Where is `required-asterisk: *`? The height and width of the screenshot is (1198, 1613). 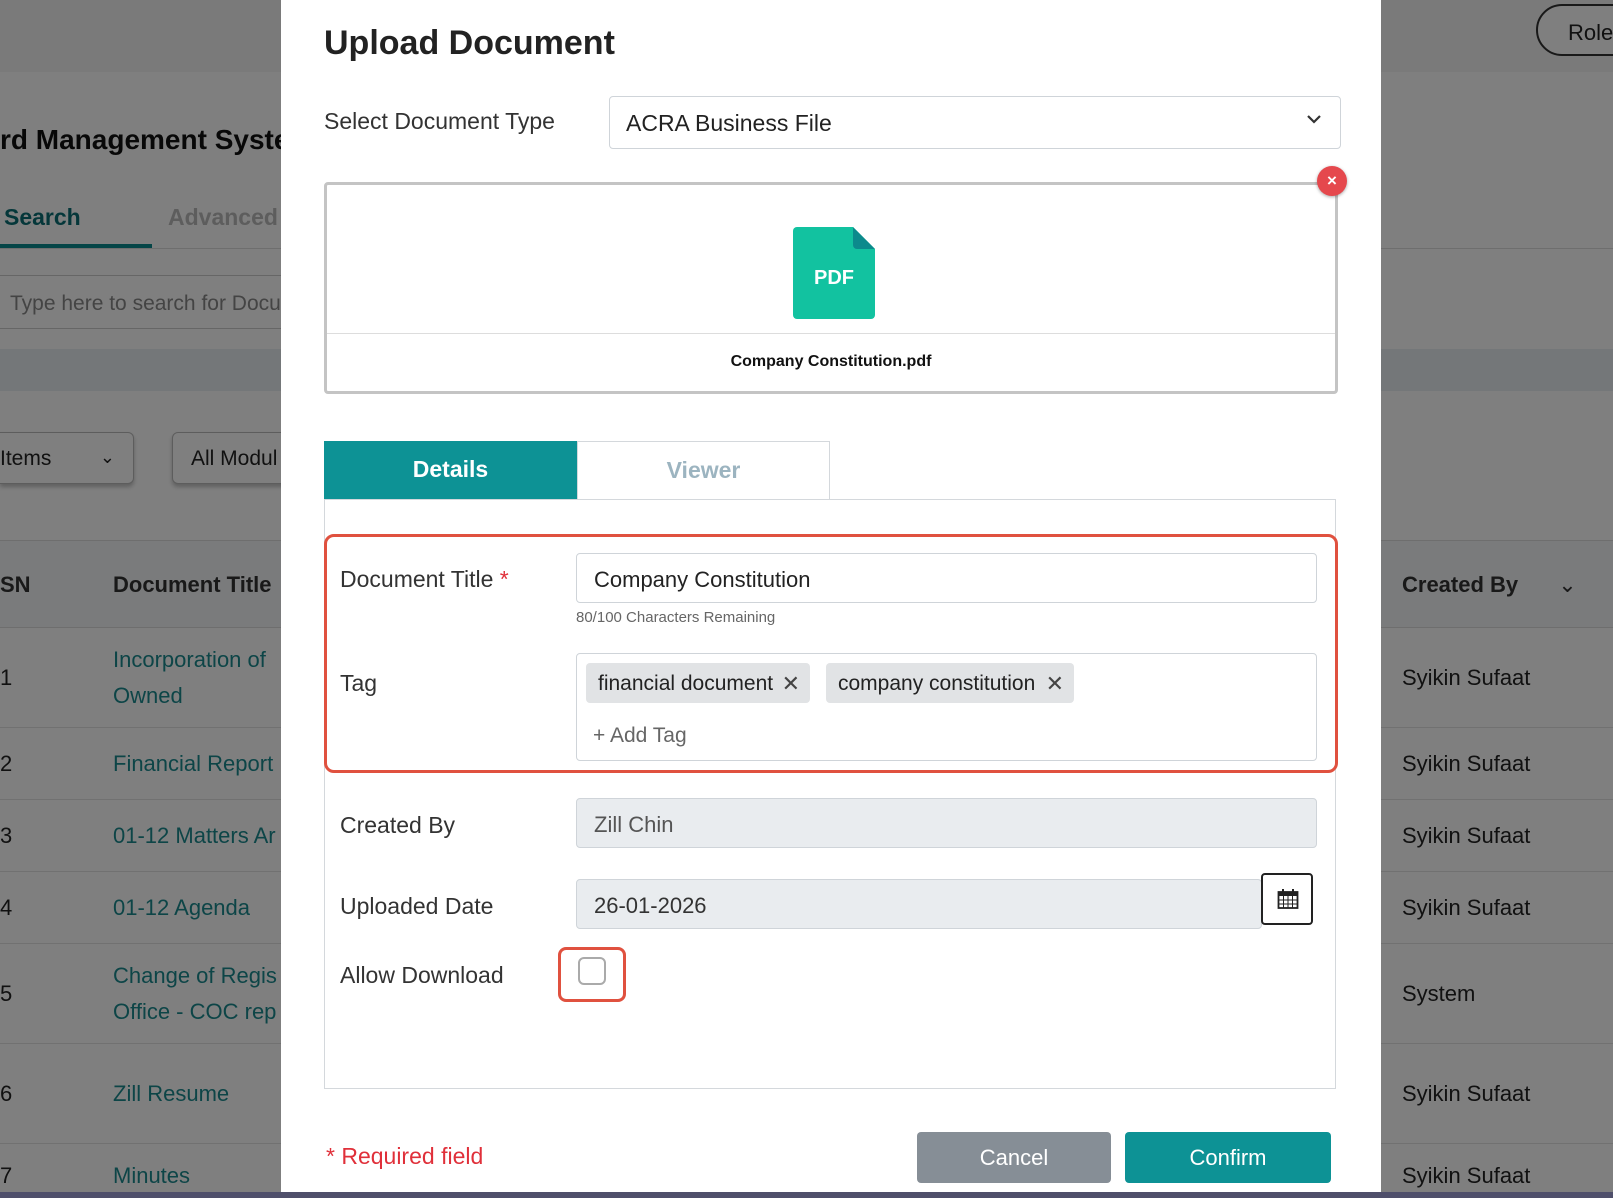 required-asterisk: * is located at coordinates (504, 579).